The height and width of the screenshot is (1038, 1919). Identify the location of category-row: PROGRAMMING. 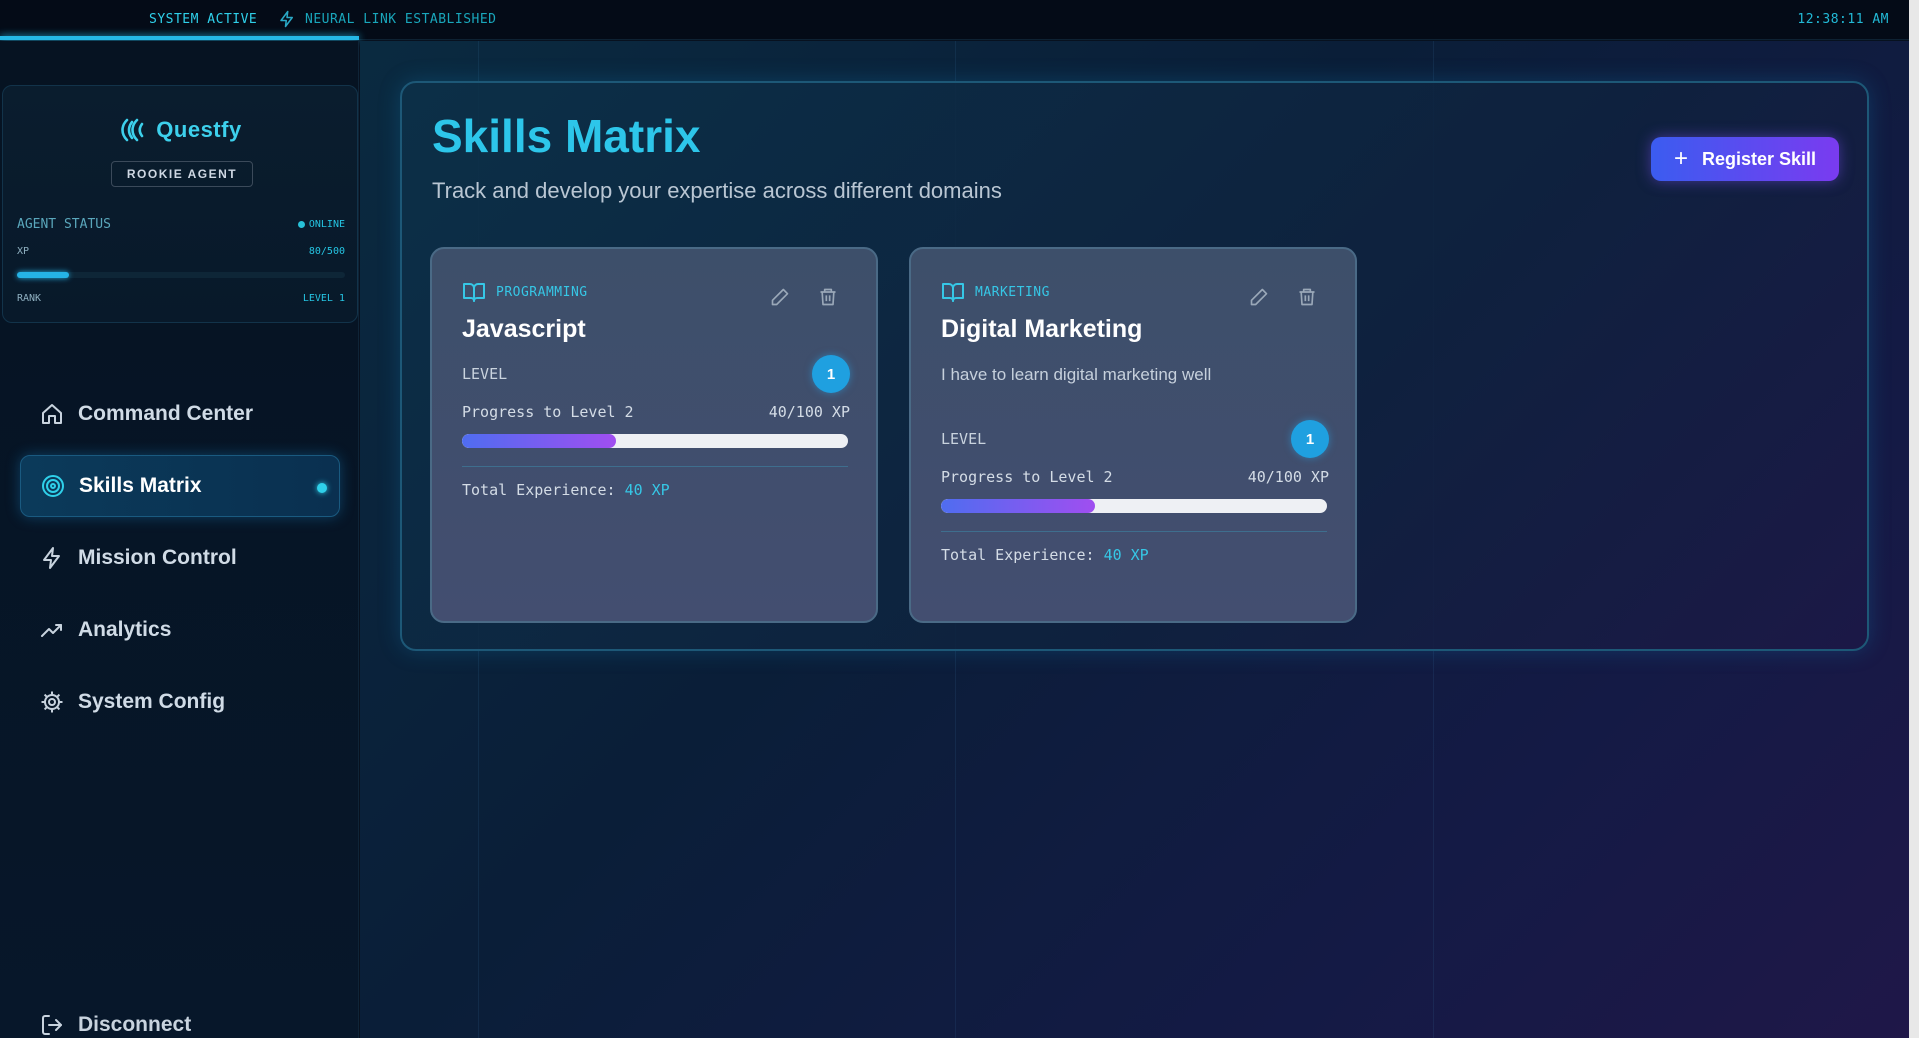
(525, 292).